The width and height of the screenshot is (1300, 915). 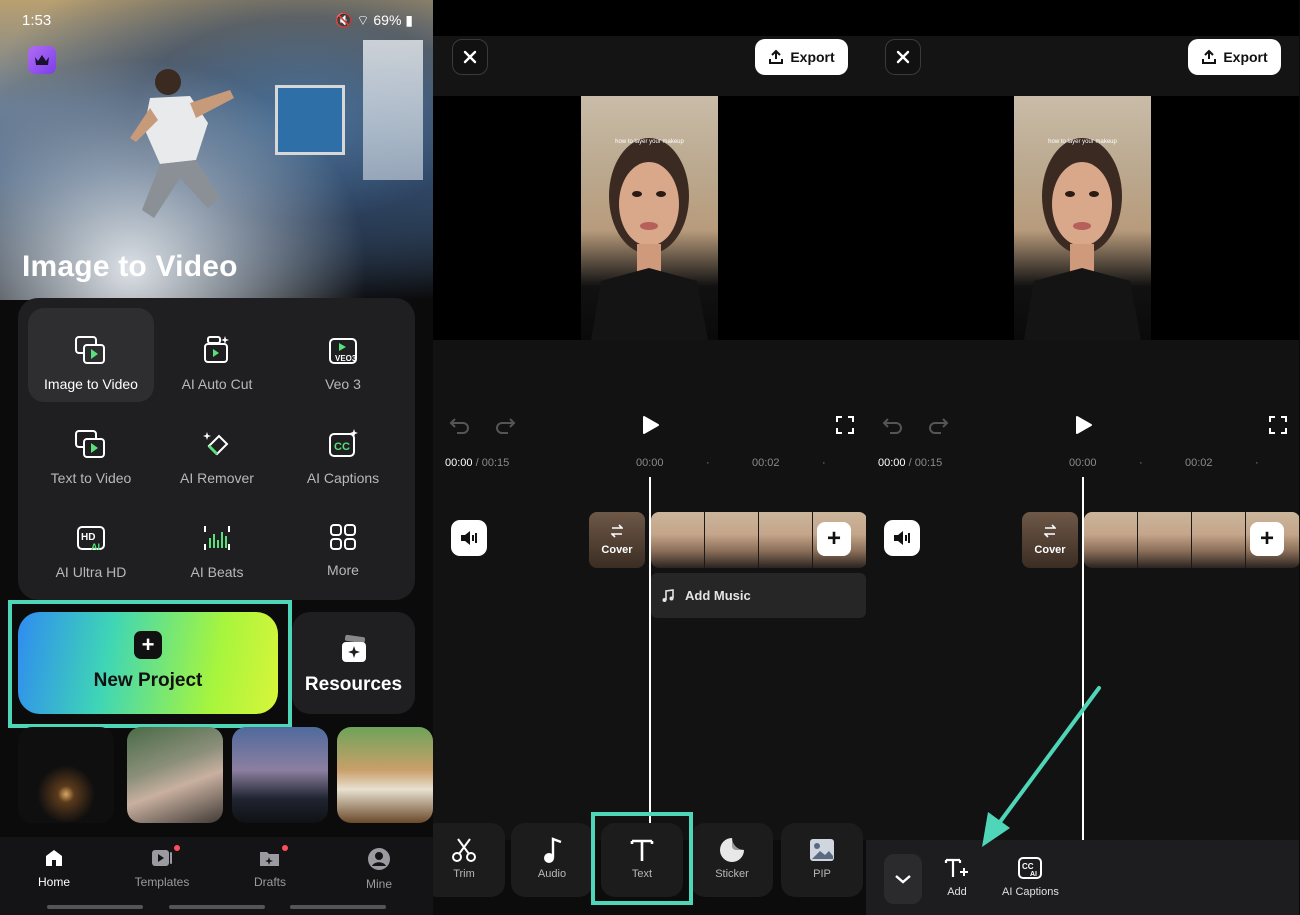 I want to click on nav-label: Home, so click(x=53, y=882).